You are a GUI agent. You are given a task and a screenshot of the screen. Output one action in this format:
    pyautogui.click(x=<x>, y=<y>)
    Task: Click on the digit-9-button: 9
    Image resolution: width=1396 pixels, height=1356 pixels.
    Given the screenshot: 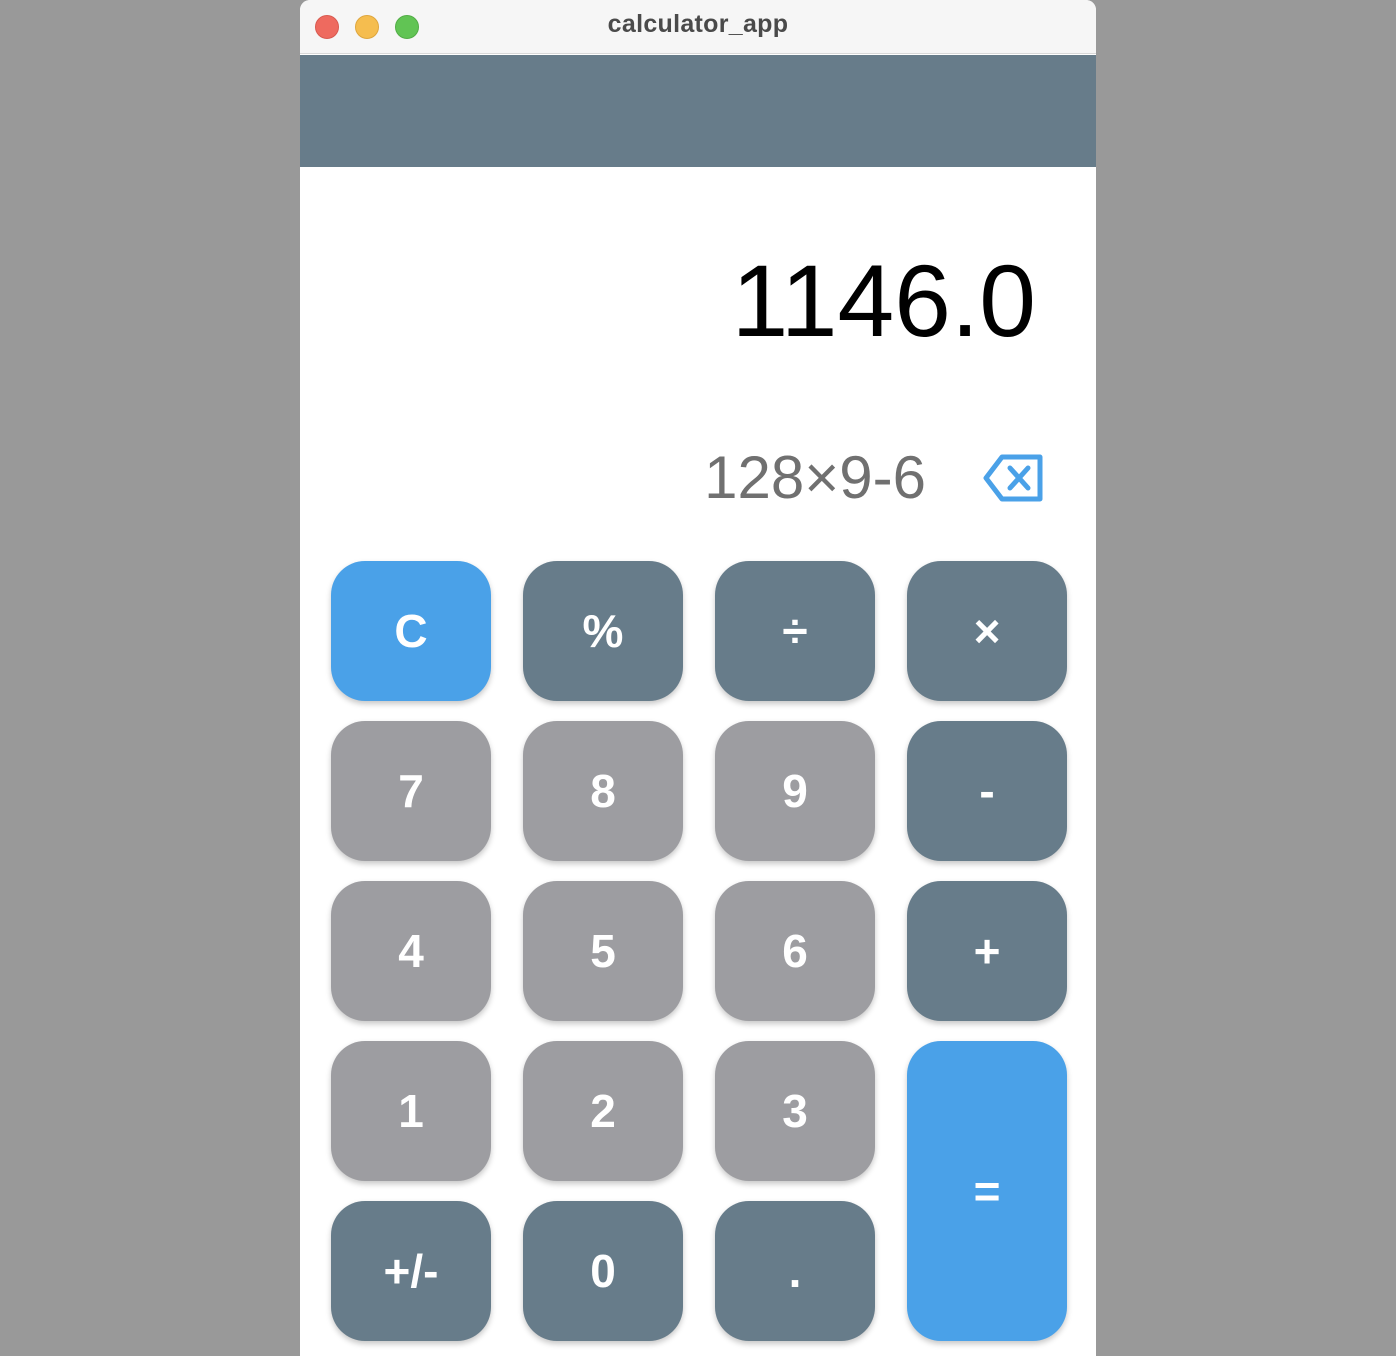 What is the action you would take?
    pyautogui.click(x=795, y=791)
    